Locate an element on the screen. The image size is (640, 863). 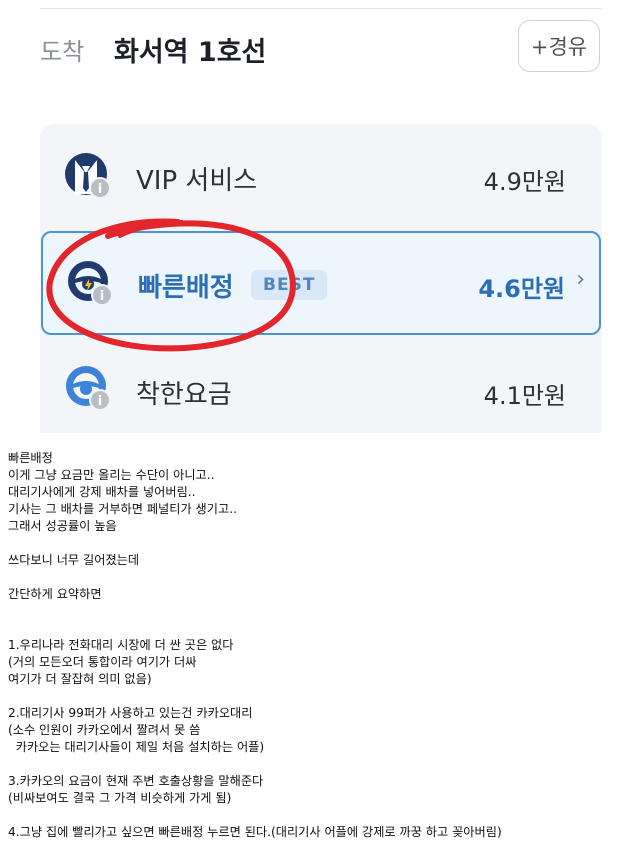
post-line: 여기가 더 잘잡혀 의미 없음) is located at coordinates (80, 679).